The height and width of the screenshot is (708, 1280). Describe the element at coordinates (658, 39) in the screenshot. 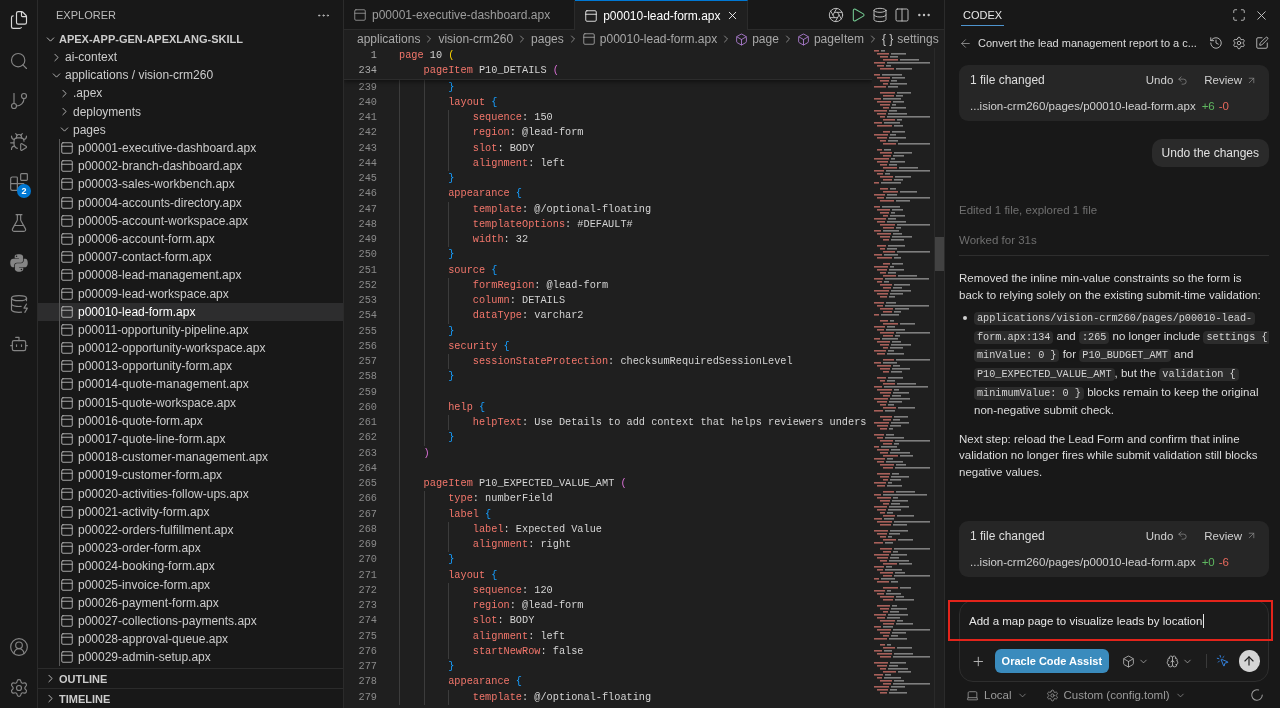

I see `breadcrumb-item: p00010-lead-form.apx` at that location.